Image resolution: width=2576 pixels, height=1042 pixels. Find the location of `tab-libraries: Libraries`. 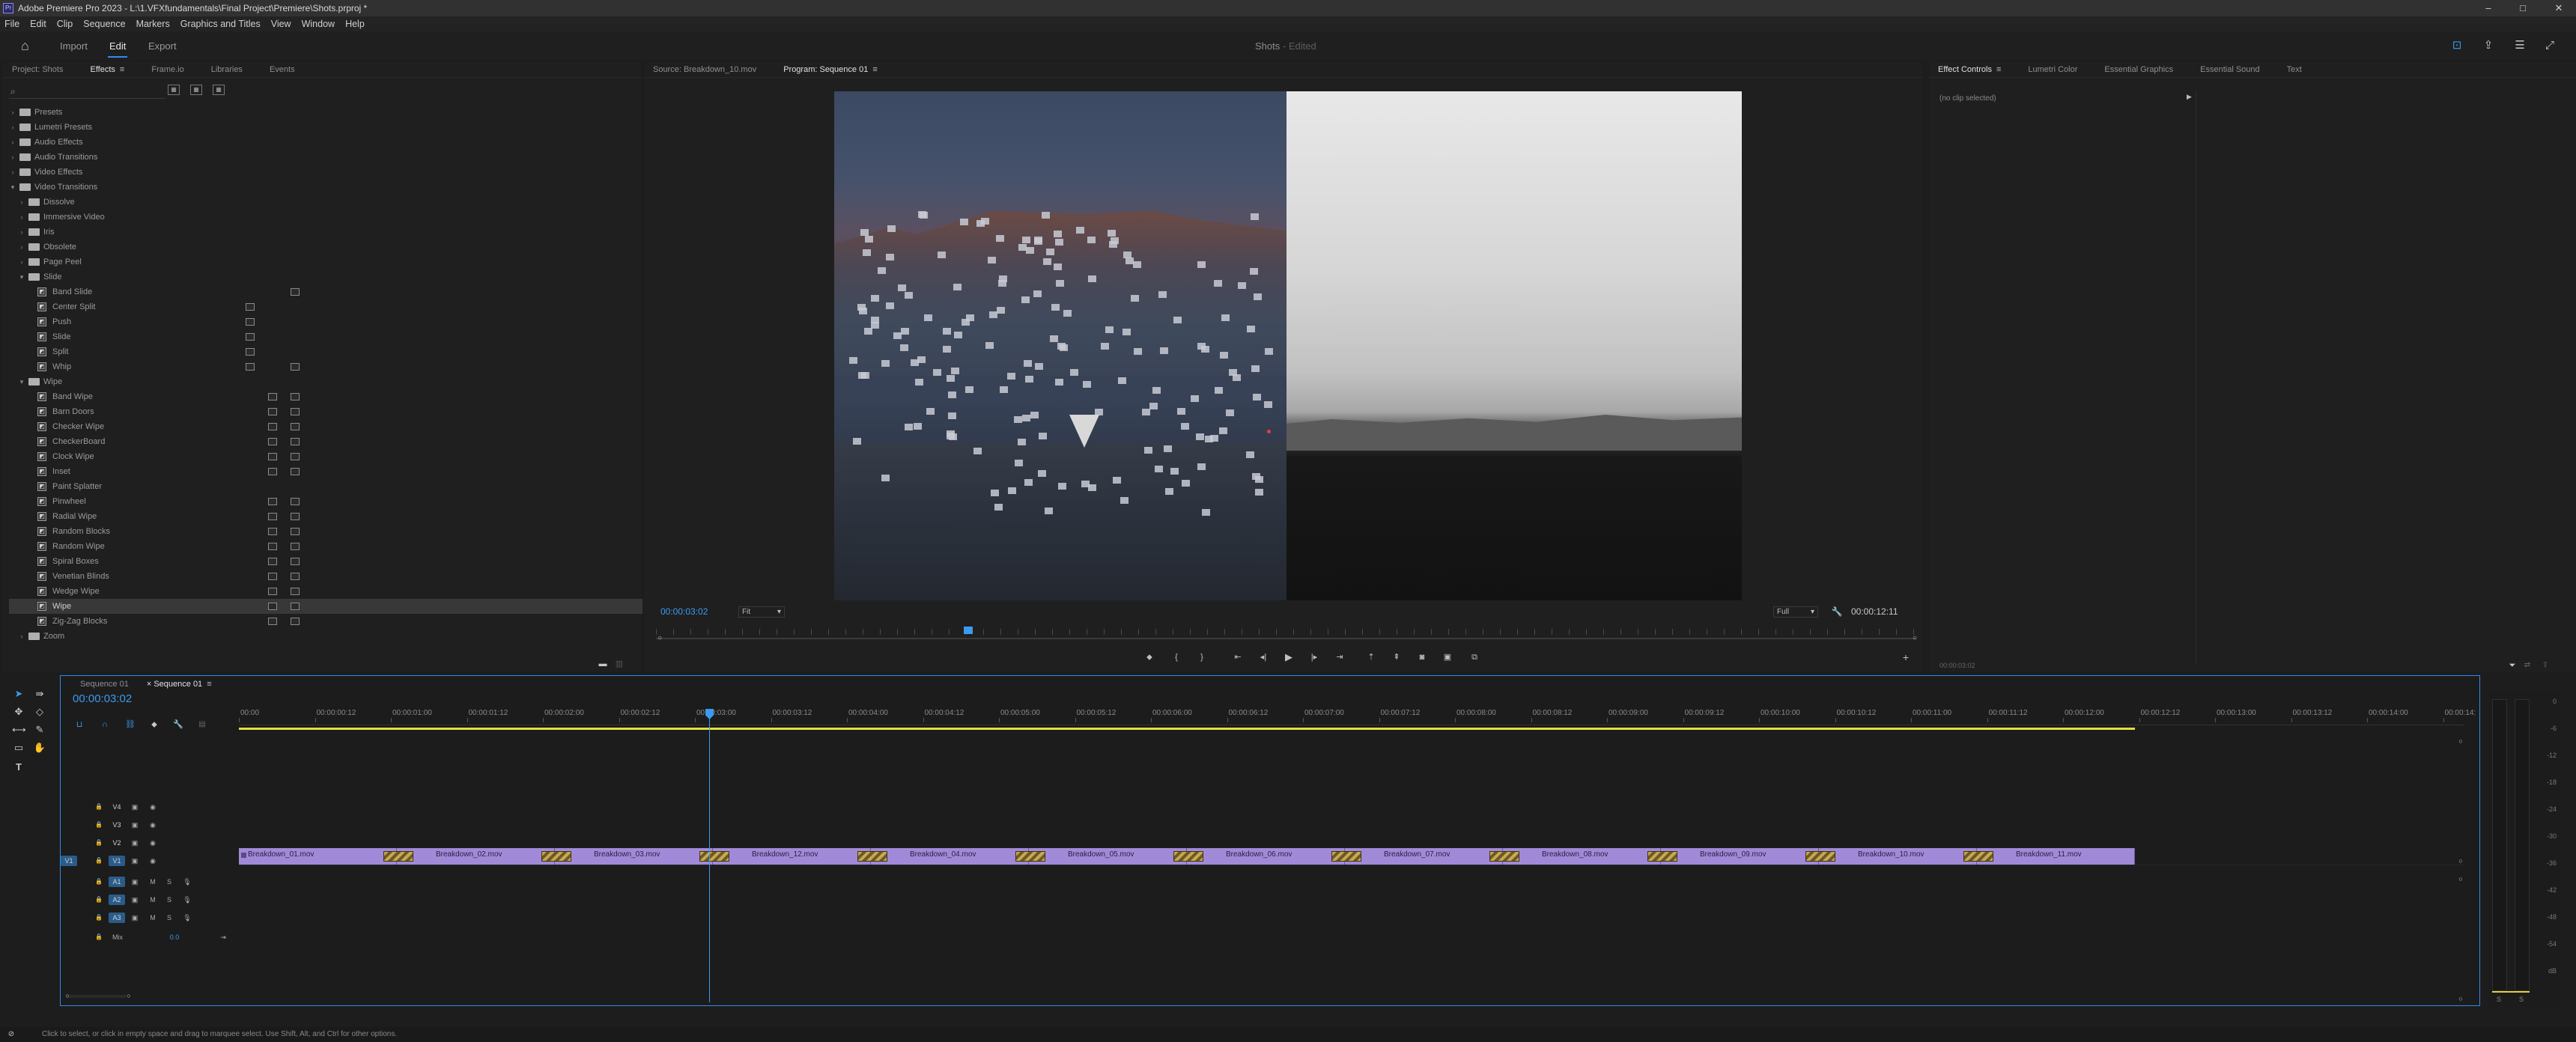

tab-libraries: Libraries is located at coordinates (227, 69).